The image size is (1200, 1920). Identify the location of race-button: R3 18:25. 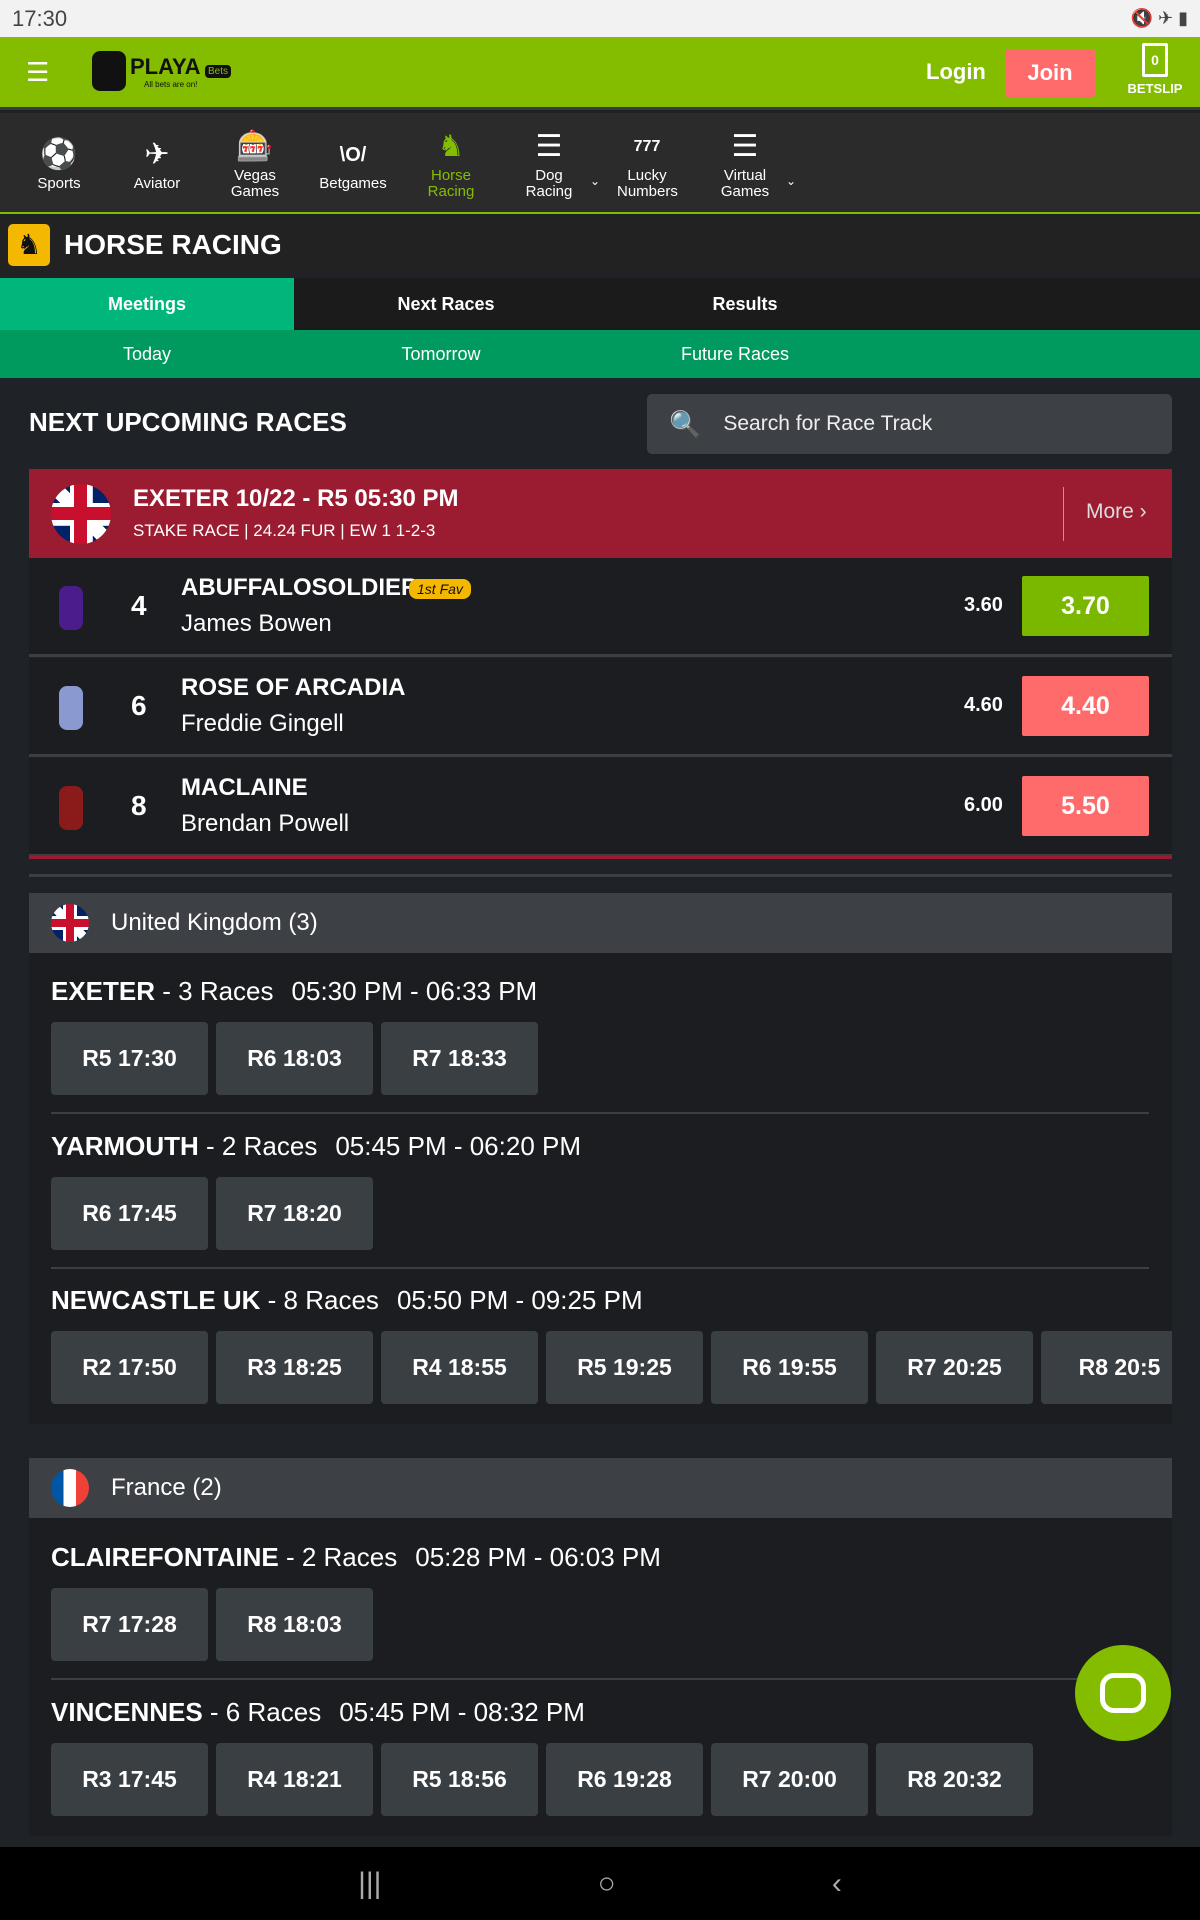
(294, 1367).